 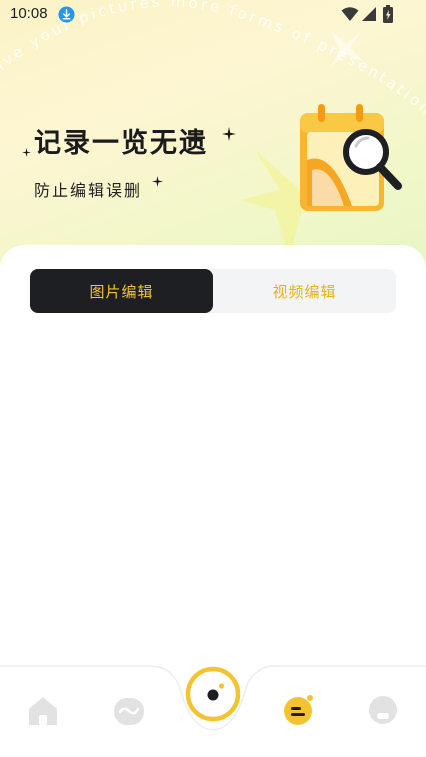 What do you see at coordinates (350, 14) in the screenshot?
I see `wifi-icon` at bounding box center [350, 14].